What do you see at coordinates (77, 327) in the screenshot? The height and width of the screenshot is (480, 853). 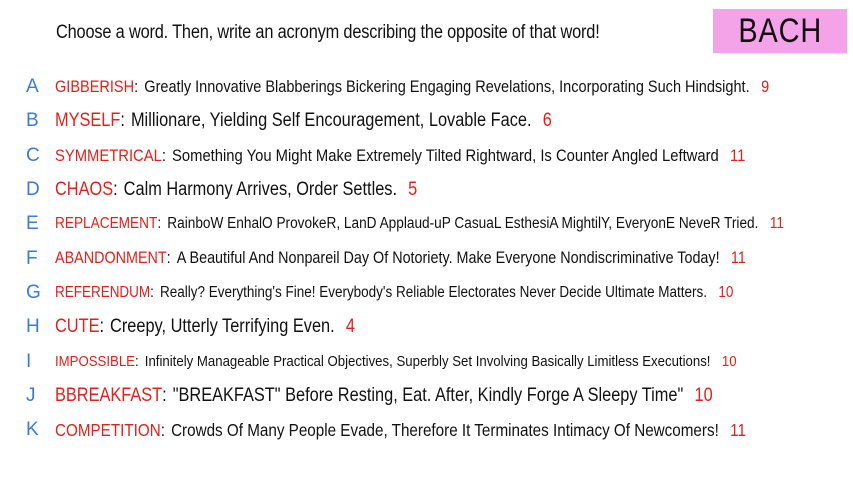 I see `entry-word: CUTE` at bounding box center [77, 327].